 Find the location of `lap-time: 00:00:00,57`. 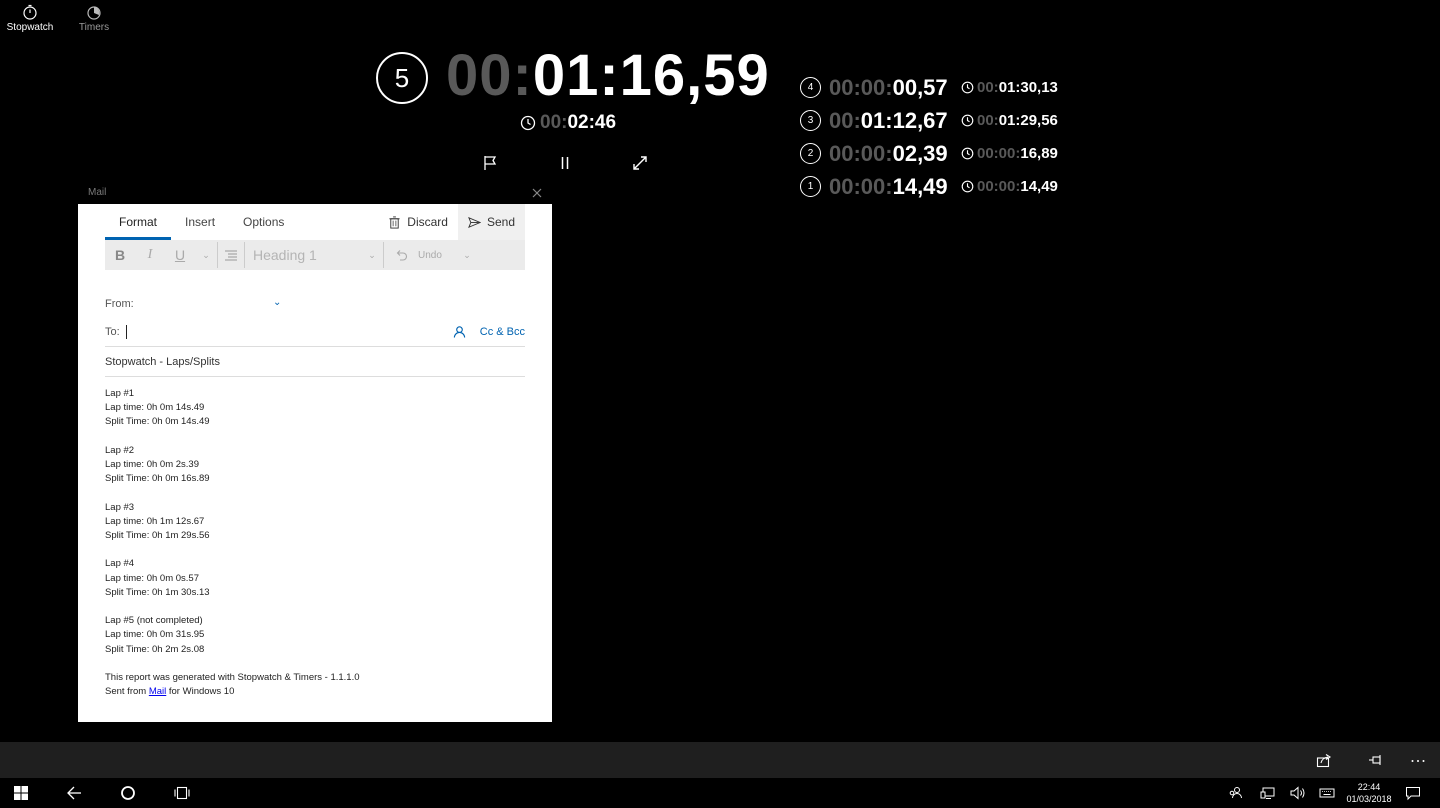

lap-time: 00:00:00,57 is located at coordinates (888, 87).